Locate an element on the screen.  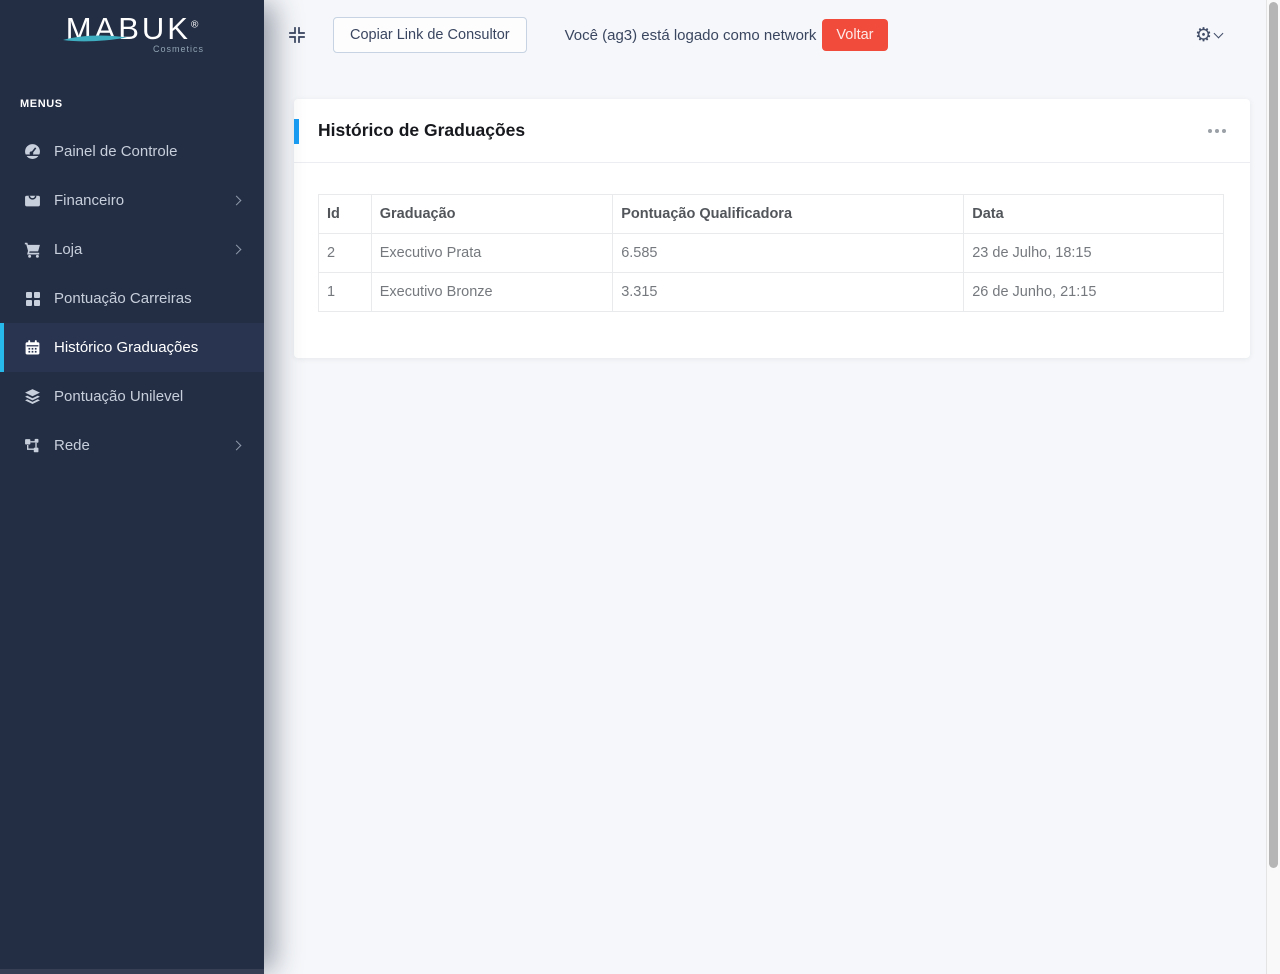
sidebar-item-pontuacao-unilevel: Pontuação Unilevel is located at coordinates (132, 396).